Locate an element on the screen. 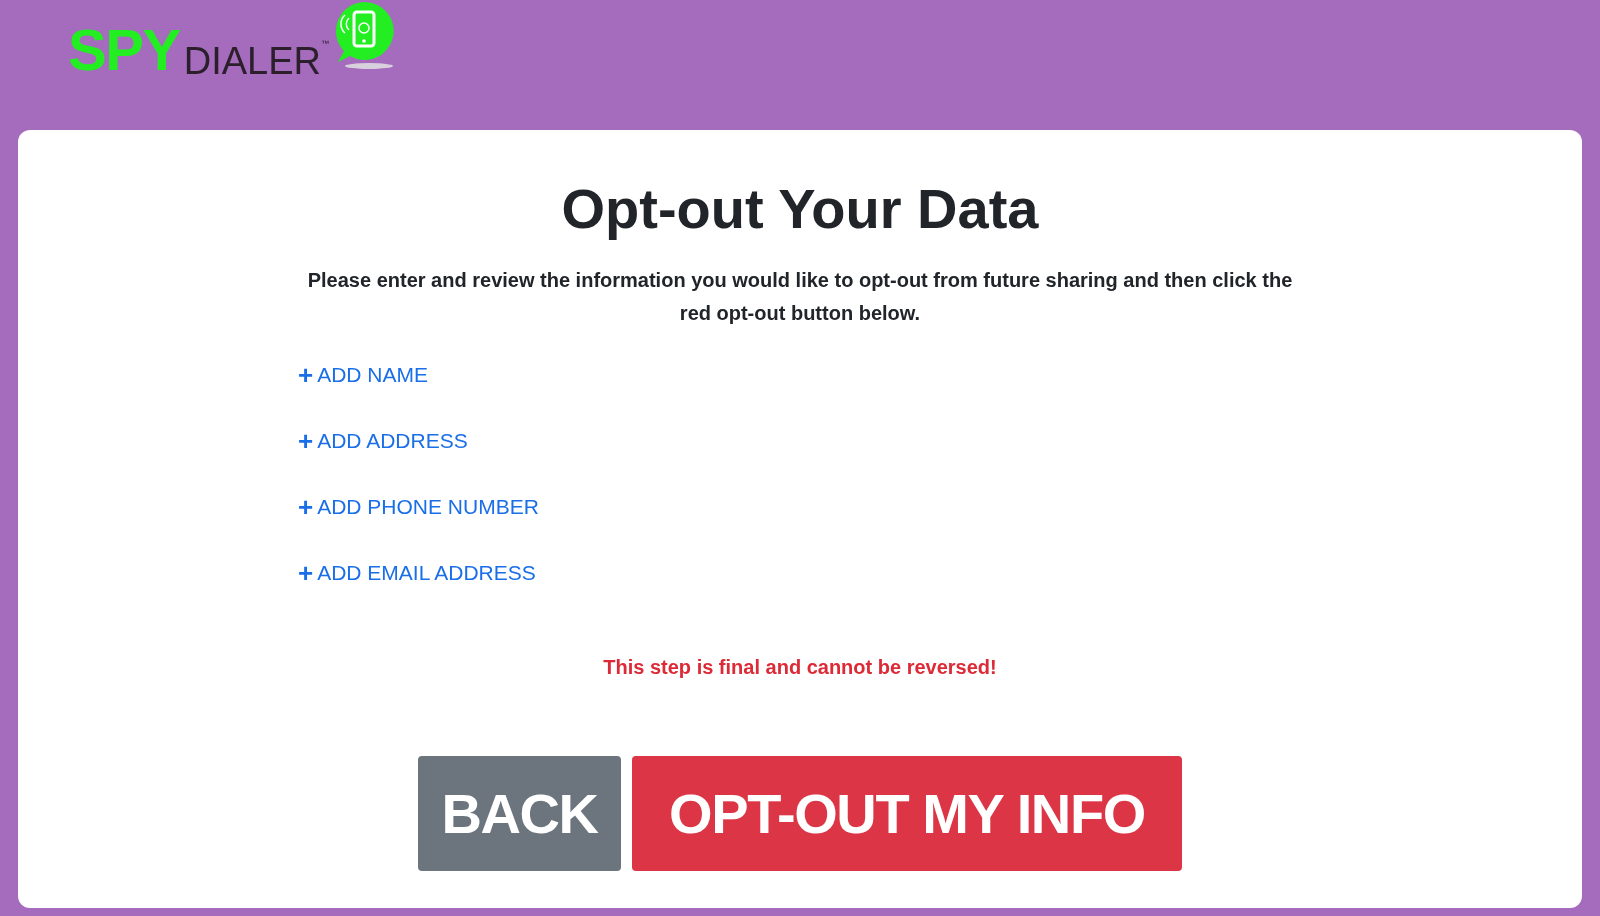 The width and height of the screenshot is (1600, 916). phone-bubble-icon is located at coordinates (364, 35).